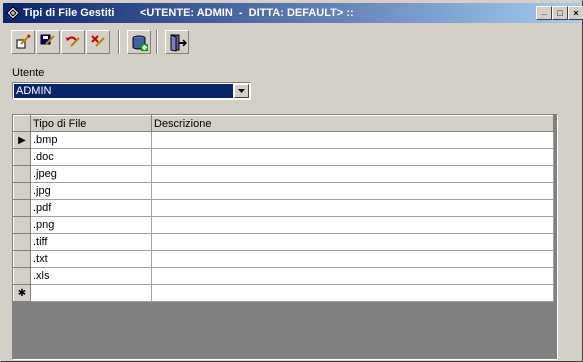 This screenshot has height=362, width=583. What do you see at coordinates (22, 140) in the screenshot?
I see `current-row-indicator: ▶` at bounding box center [22, 140].